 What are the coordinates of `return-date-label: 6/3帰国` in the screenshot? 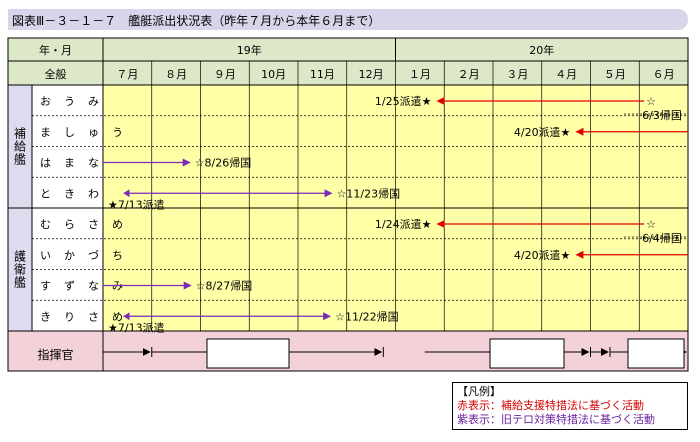 It's located at (662, 115).